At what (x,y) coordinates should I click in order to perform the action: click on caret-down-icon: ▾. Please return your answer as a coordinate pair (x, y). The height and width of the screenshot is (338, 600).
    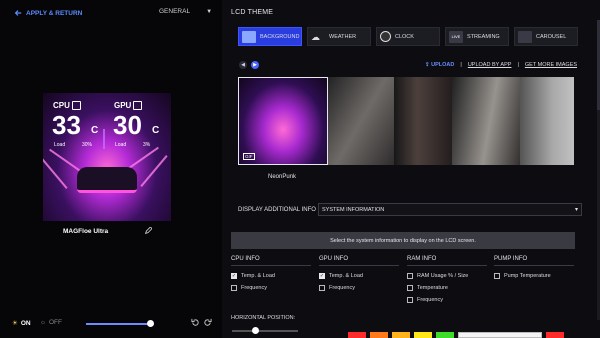
    Looking at the image, I should click on (576, 210).